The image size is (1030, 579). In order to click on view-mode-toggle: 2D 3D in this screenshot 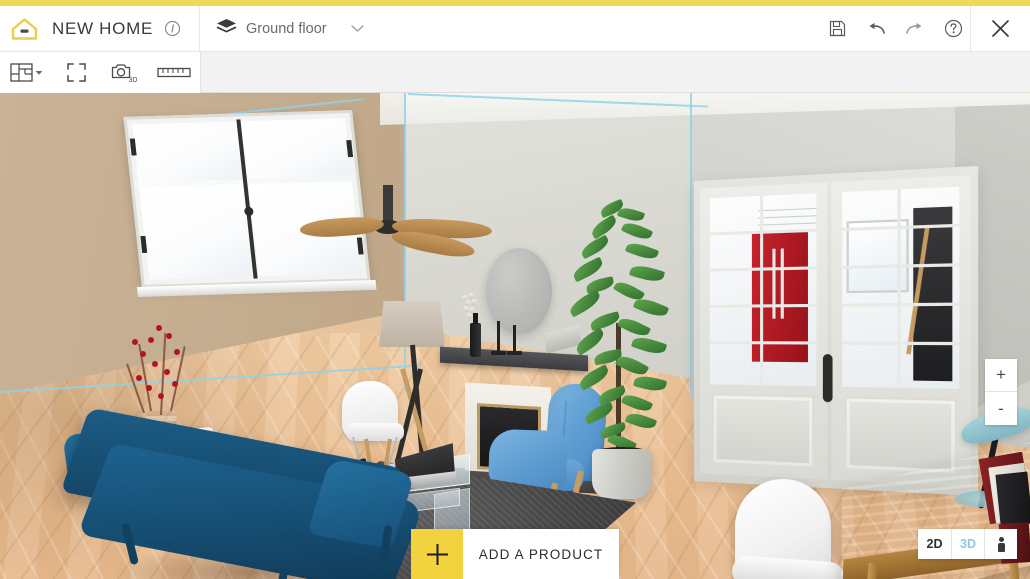, I will do `click(967, 544)`.